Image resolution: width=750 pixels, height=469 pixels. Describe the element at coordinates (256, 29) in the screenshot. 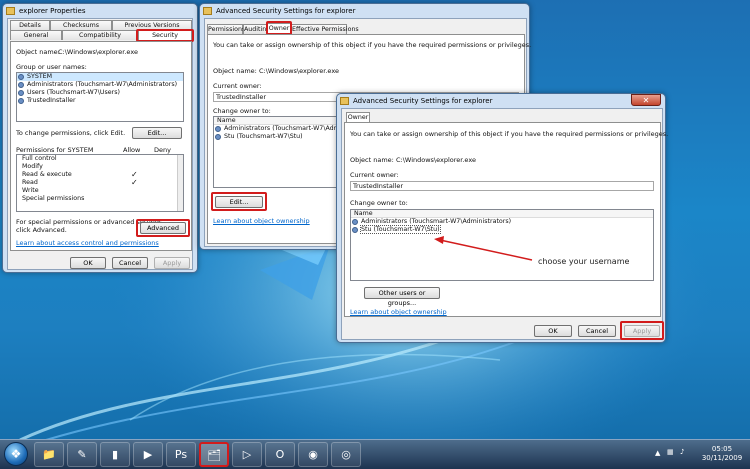

I see `tab-auditing: Auditing` at that location.